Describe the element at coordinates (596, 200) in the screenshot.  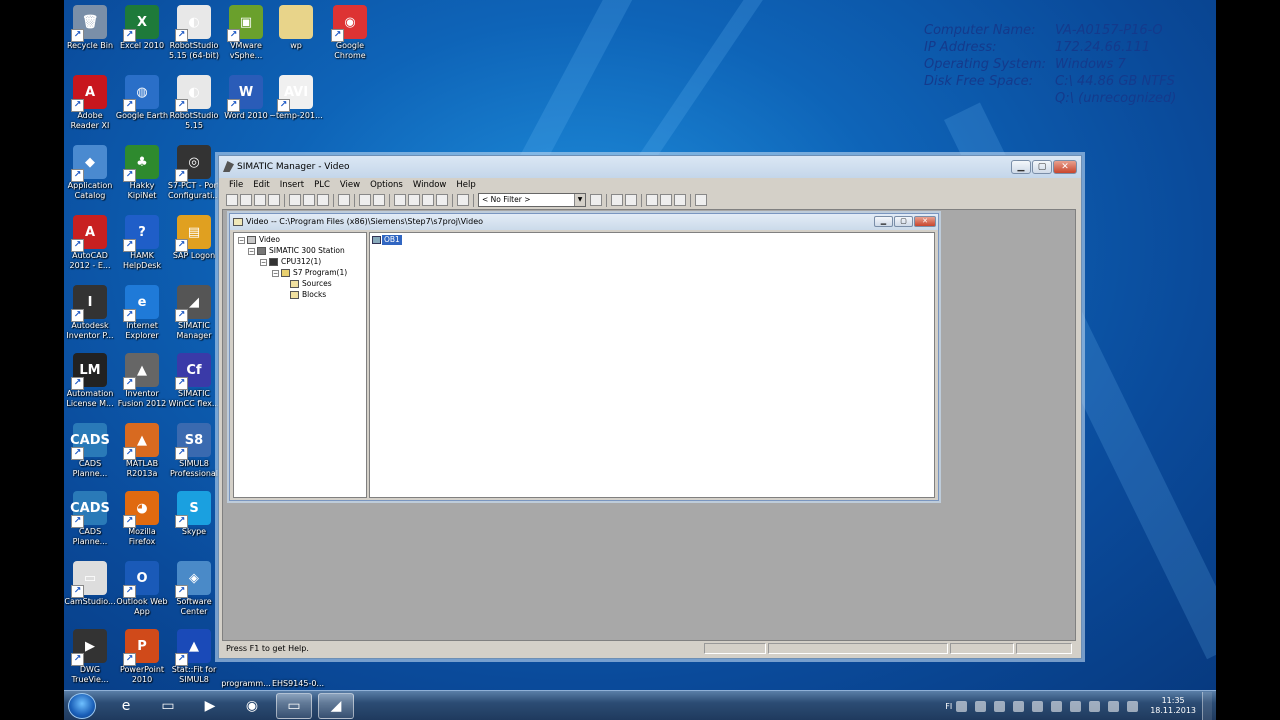
I see `filter-icon` at that location.